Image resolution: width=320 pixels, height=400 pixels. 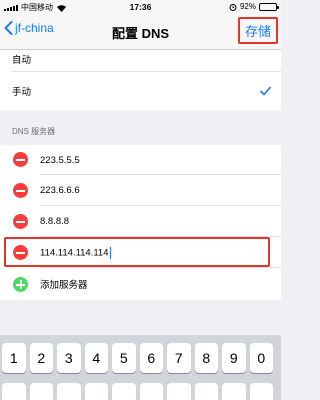 I want to click on save-button: 存储, so click(x=258, y=30).